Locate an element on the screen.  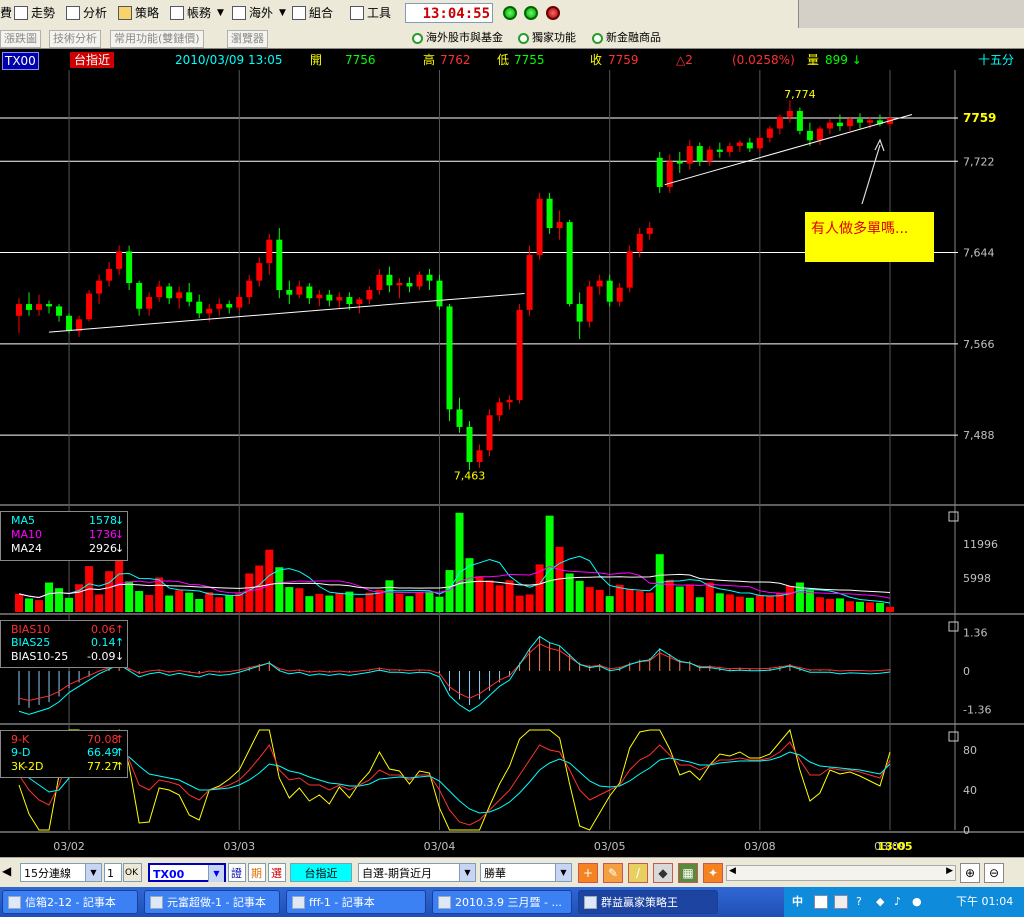
network-icon: ◆ is located at coordinates (880, 902).